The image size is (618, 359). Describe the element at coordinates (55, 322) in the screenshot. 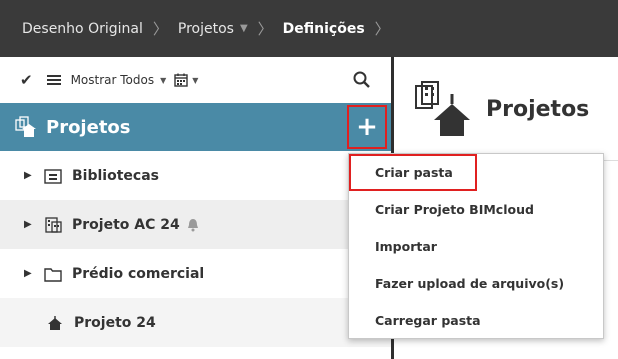

I see `project-house-icon` at that location.